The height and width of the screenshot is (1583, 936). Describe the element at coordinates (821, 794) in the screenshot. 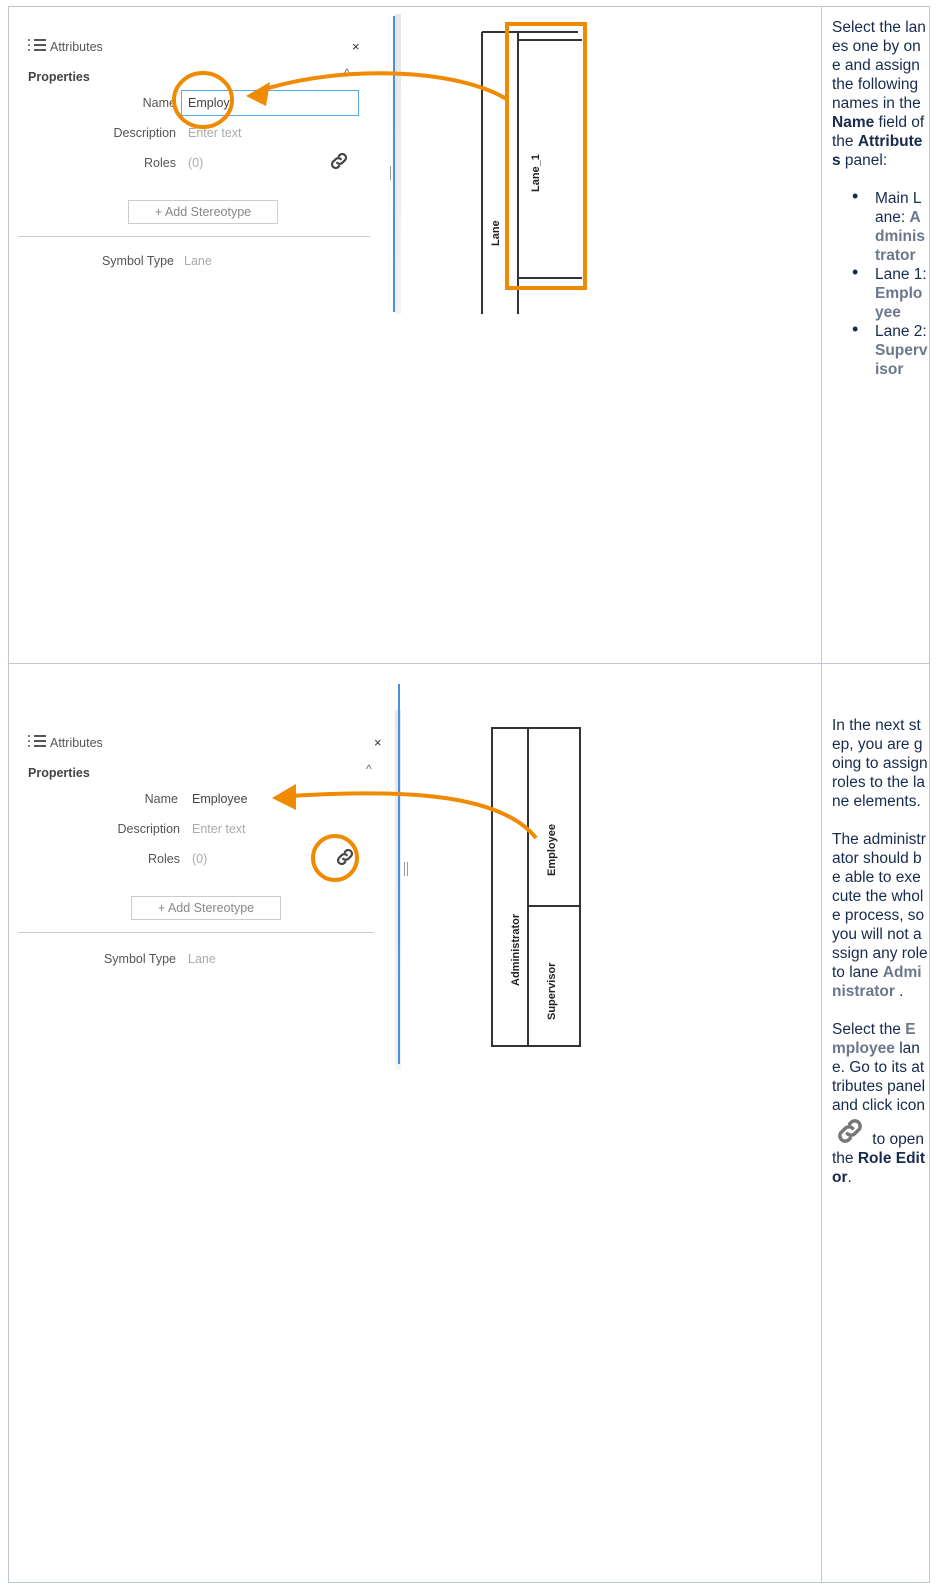

I see `column-divider` at that location.